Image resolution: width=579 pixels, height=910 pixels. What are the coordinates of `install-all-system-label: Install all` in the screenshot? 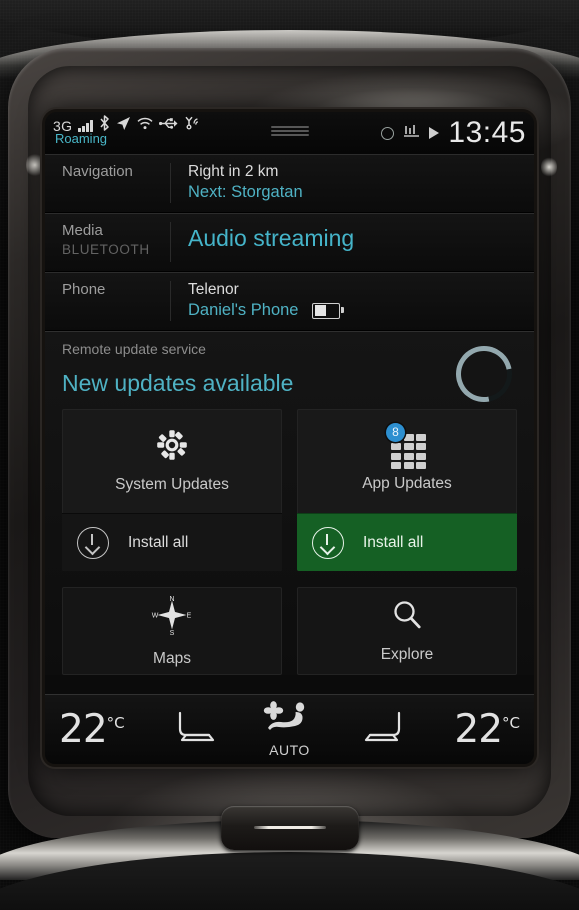 It's located at (158, 542).